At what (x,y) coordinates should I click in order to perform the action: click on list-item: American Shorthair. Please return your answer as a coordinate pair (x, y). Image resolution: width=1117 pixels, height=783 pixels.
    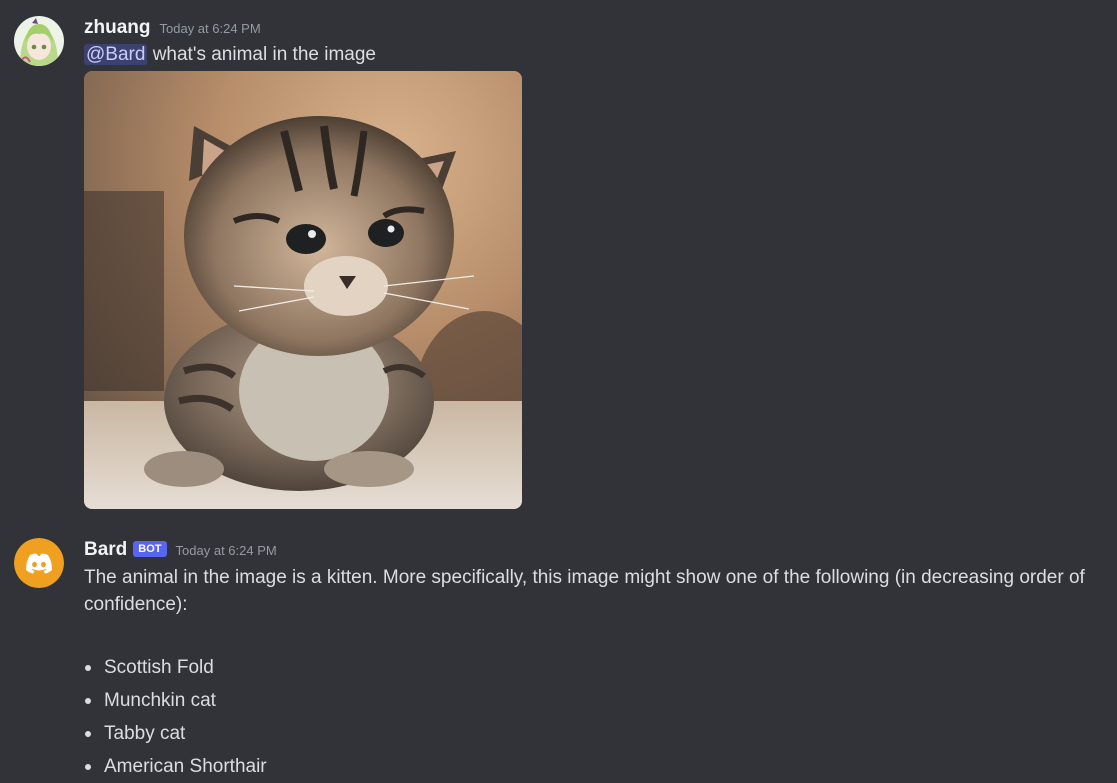
    Looking at the image, I should click on (590, 766).